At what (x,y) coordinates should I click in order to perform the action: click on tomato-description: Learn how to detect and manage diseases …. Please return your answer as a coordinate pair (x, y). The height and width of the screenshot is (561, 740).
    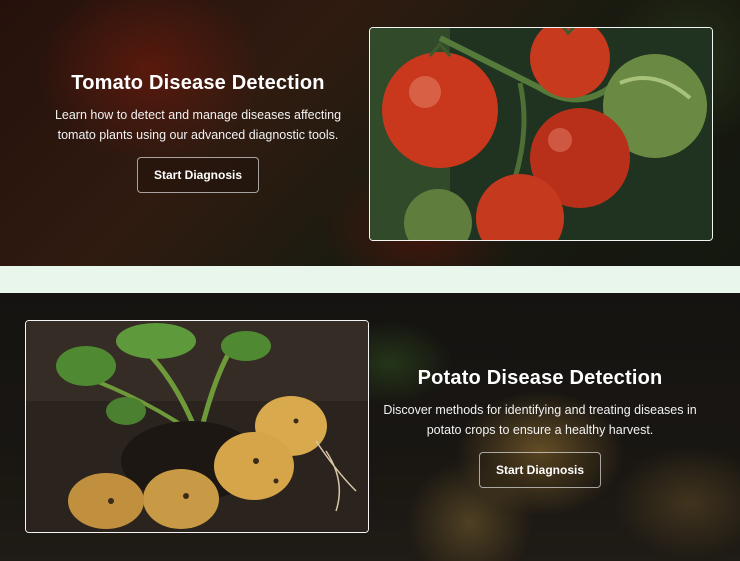
    Looking at the image, I should click on (198, 125).